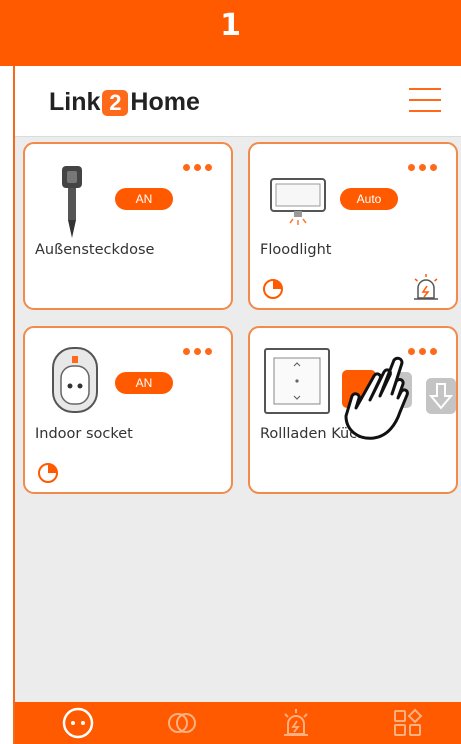 This screenshot has height=744, width=461. What do you see at coordinates (376, 398) in the screenshot?
I see `tap-hand-icon` at bounding box center [376, 398].